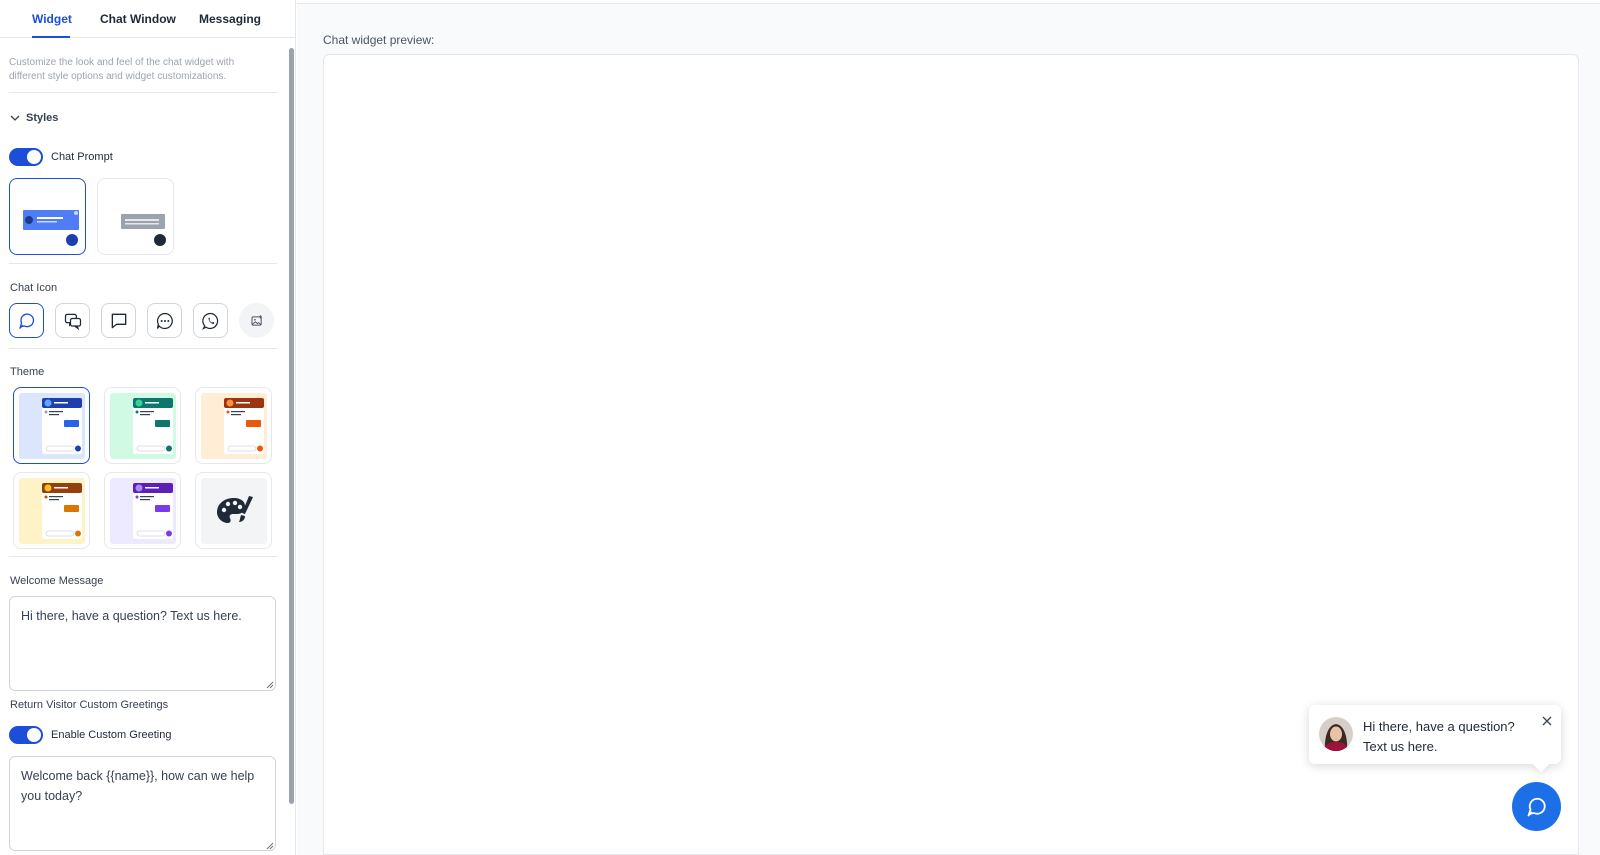 This screenshot has height=855, width=1600. I want to click on theme-blue-preview, so click(52, 426).